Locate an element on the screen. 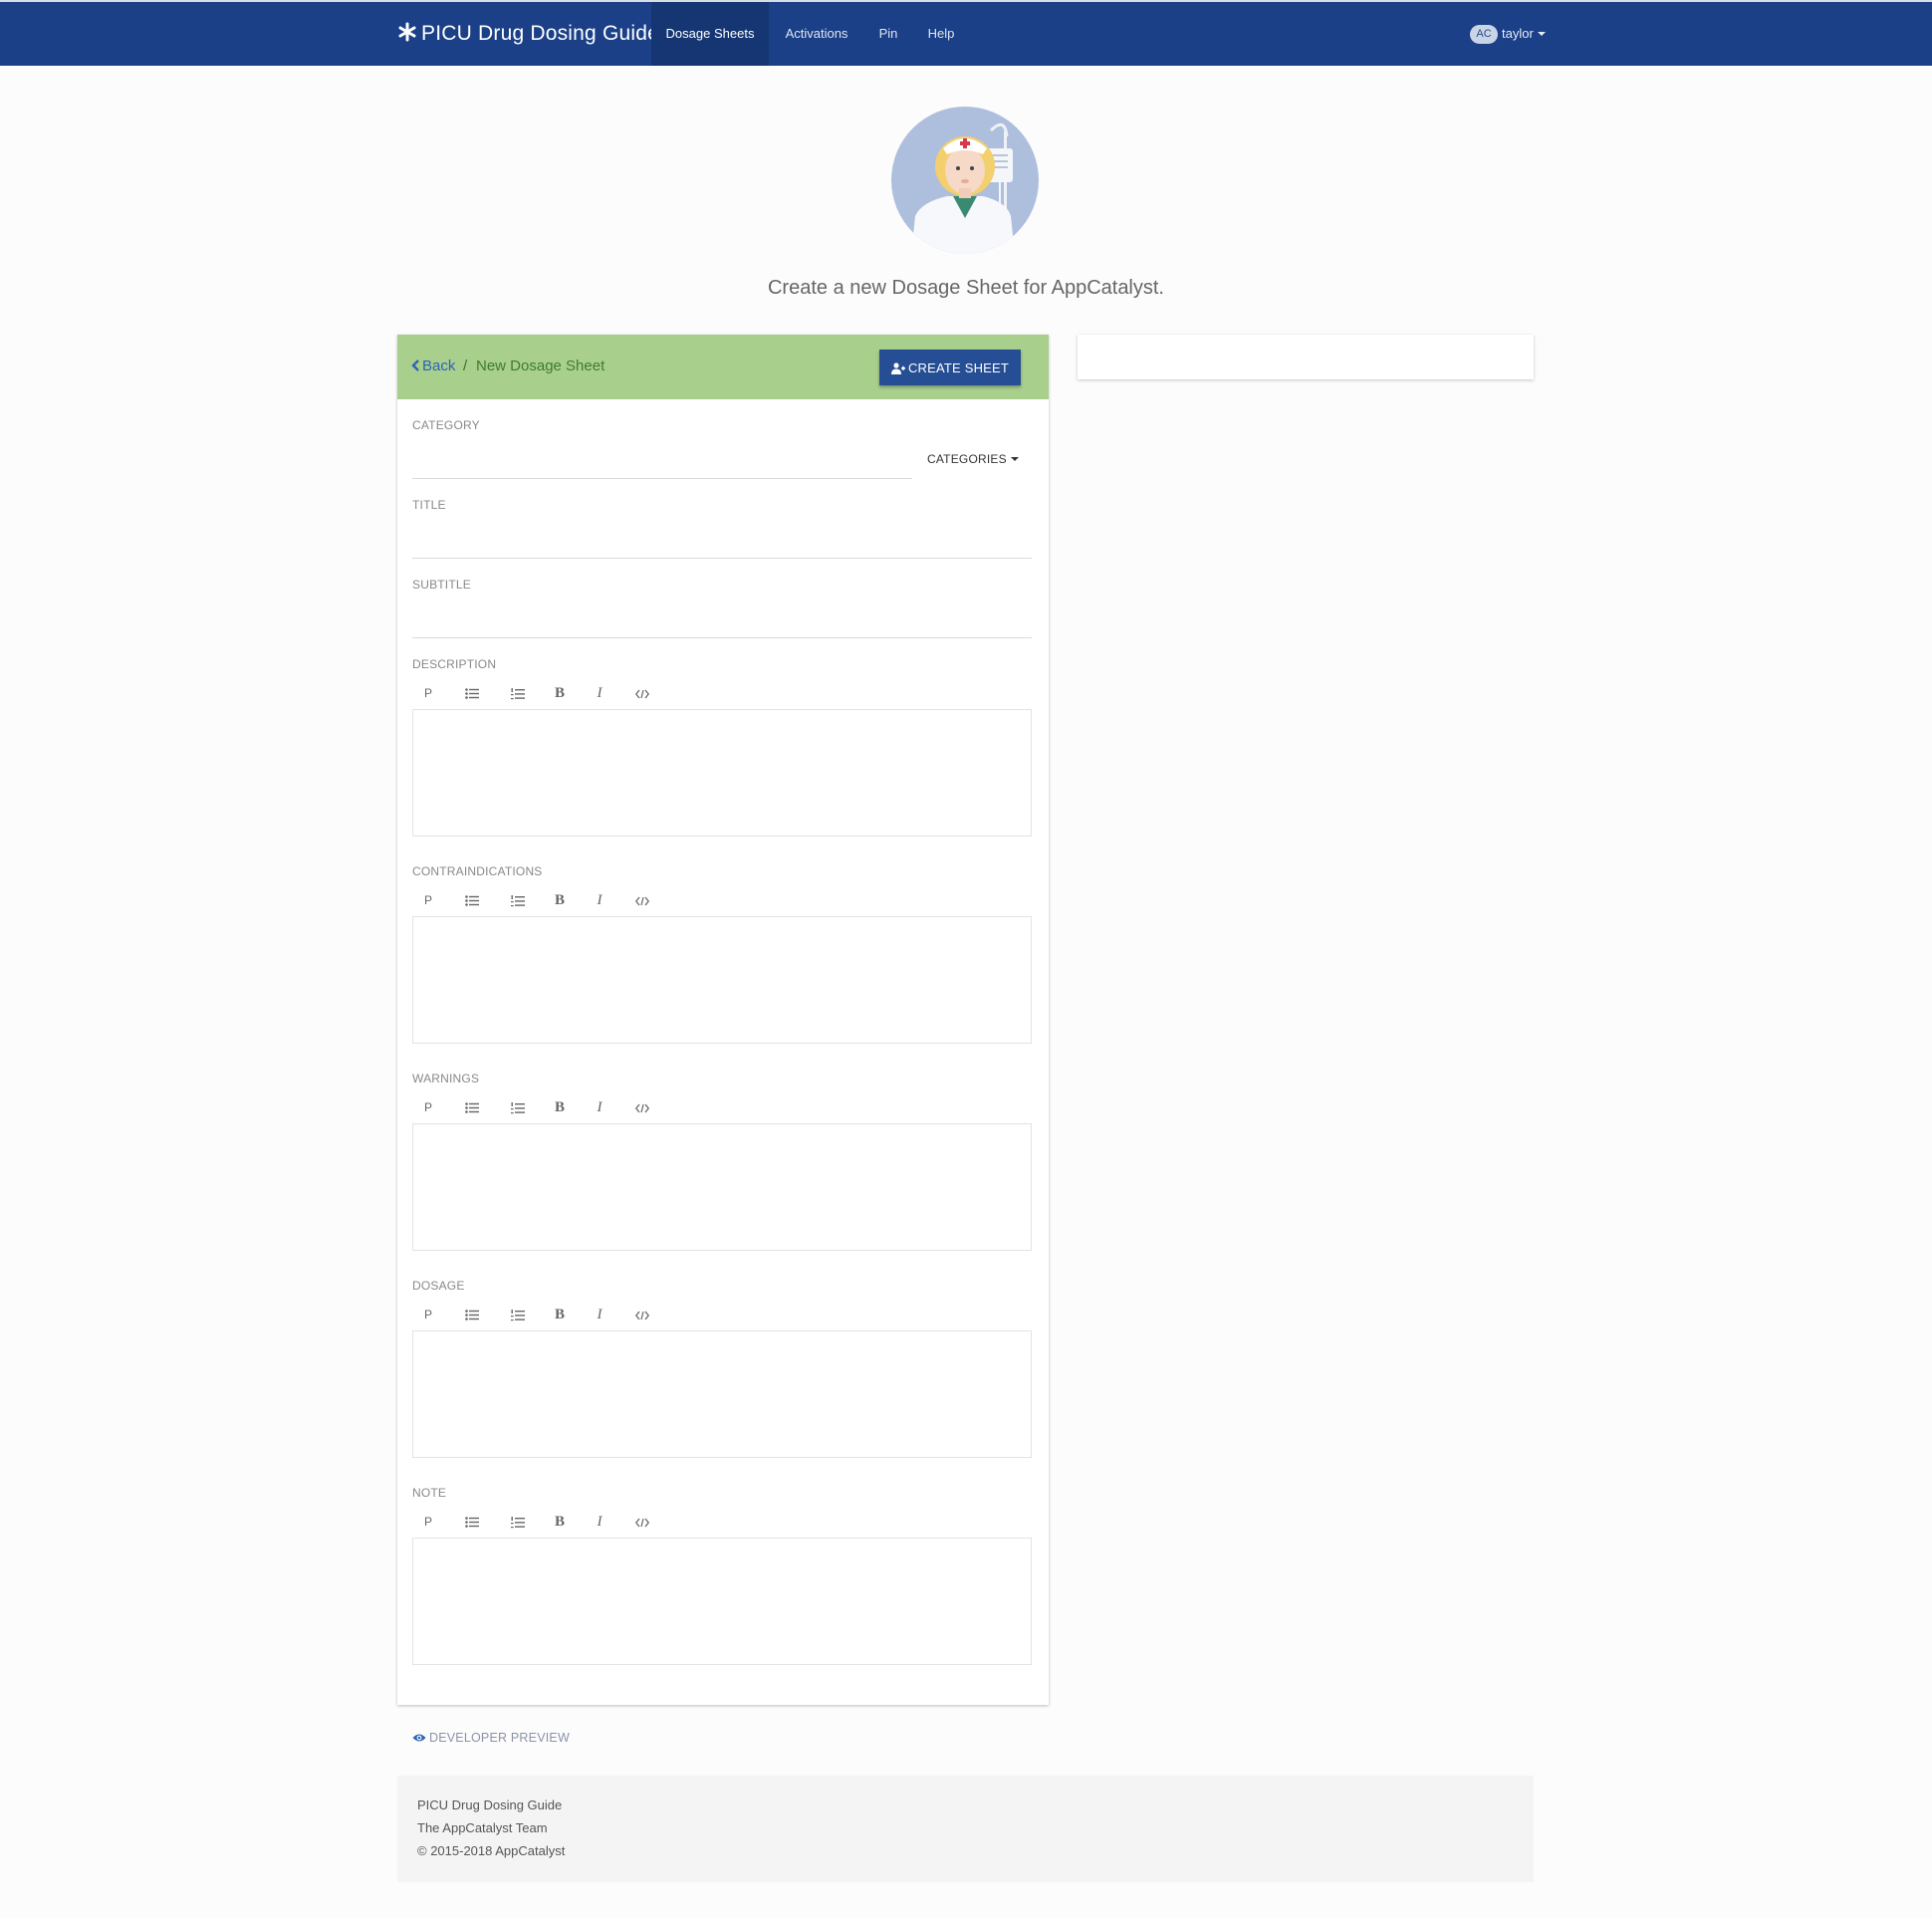 The image size is (1932, 1918). categories-dropdown: CATEGORIES is located at coordinates (973, 459).